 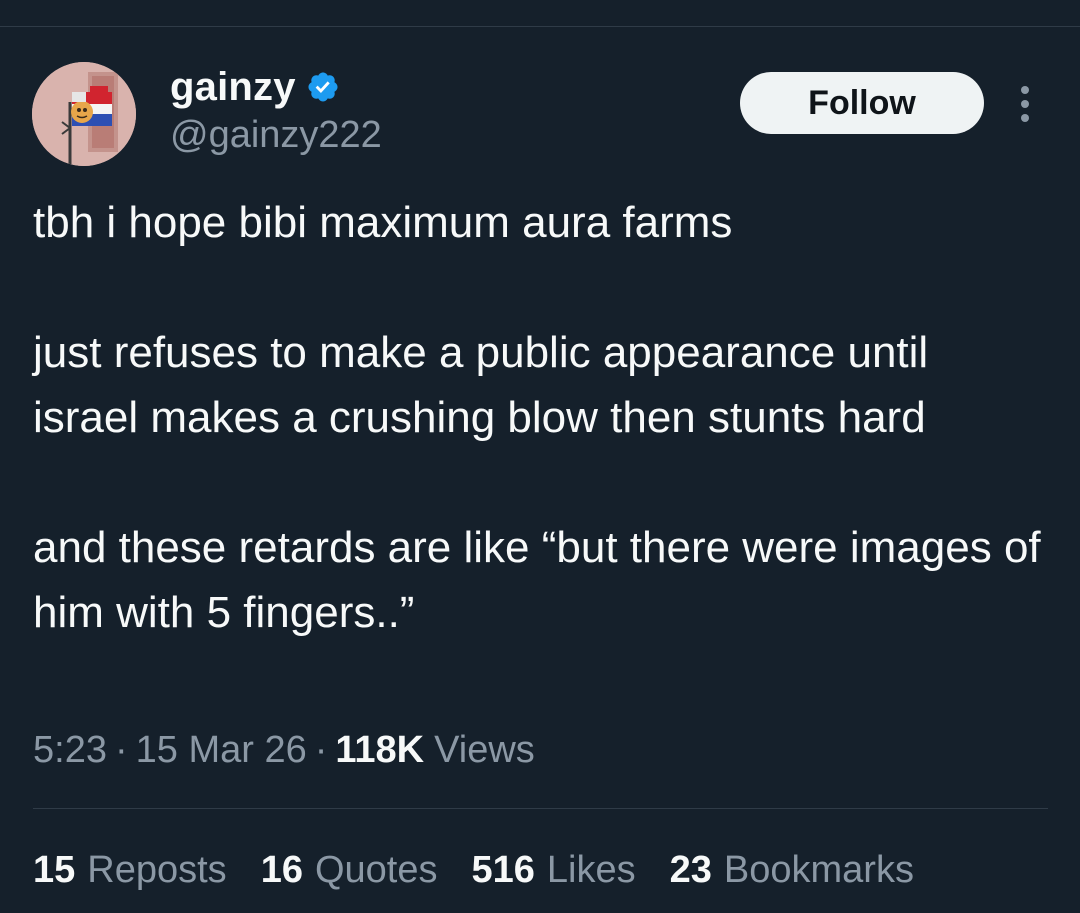 What do you see at coordinates (233, 87) in the screenshot?
I see `display-name: gainzy` at bounding box center [233, 87].